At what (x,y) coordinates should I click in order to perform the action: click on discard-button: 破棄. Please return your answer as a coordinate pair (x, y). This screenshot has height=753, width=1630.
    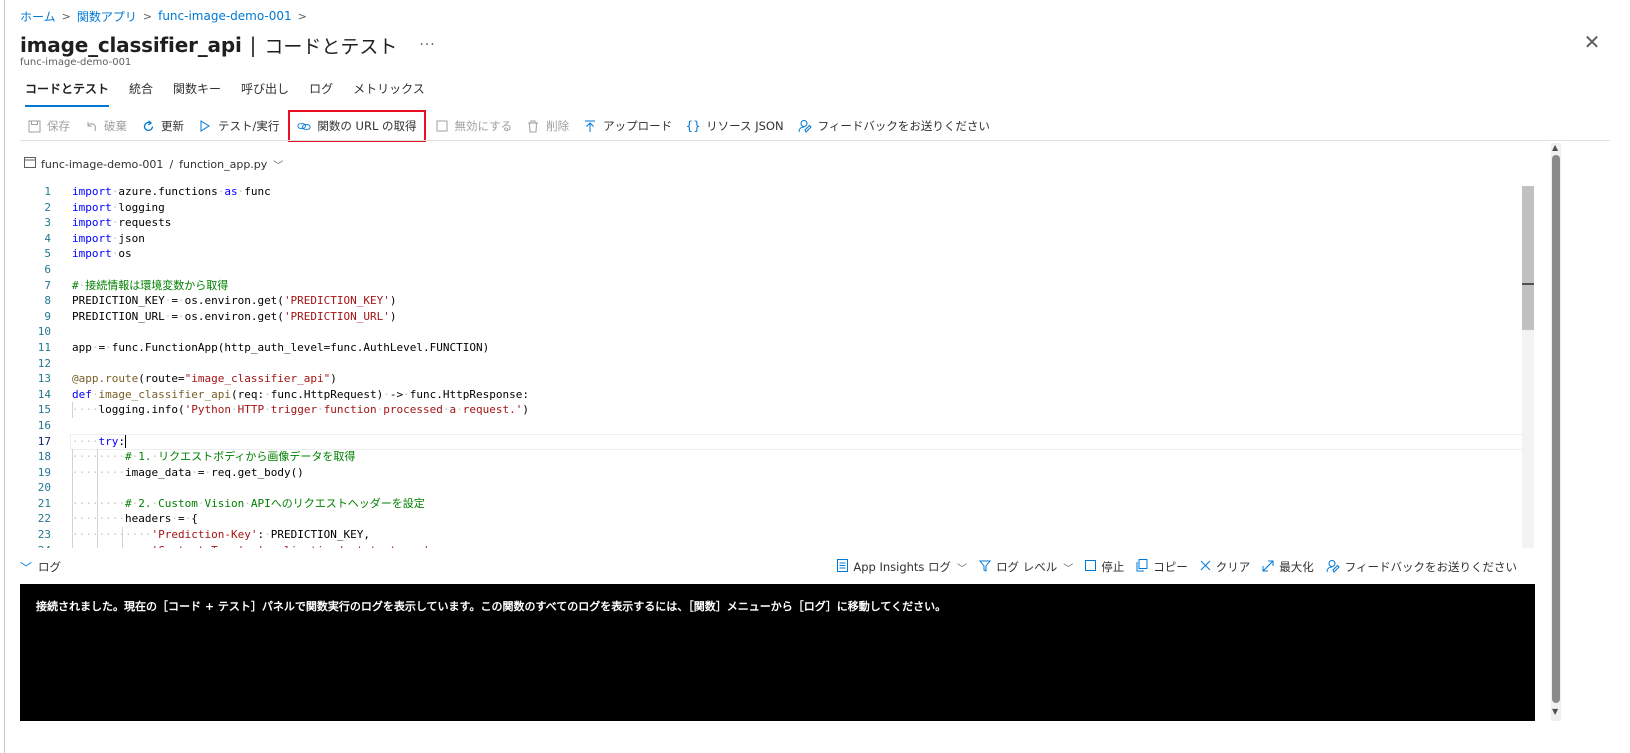
    Looking at the image, I should click on (105, 126).